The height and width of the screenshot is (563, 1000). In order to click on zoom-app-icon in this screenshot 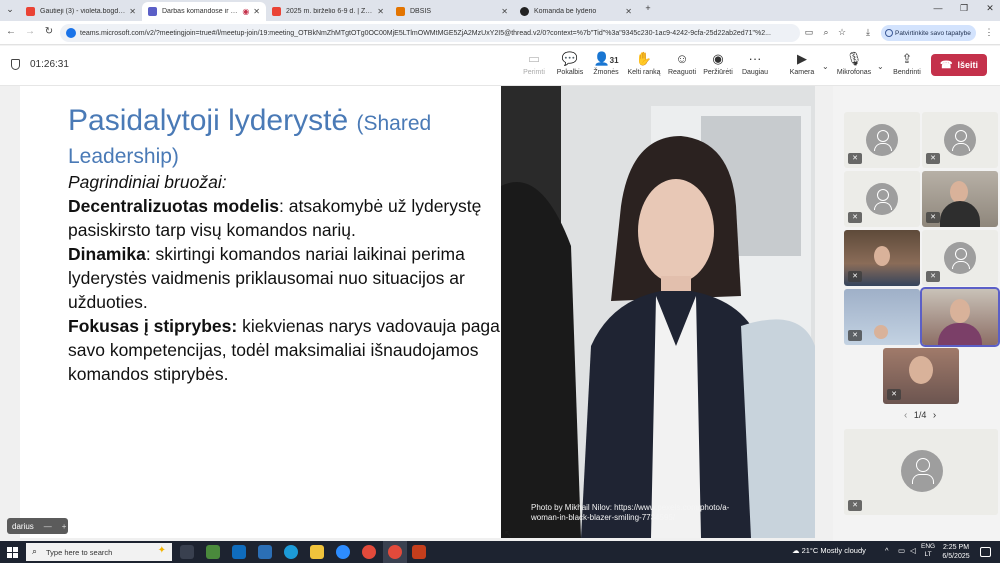, I will do `click(343, 552)`.